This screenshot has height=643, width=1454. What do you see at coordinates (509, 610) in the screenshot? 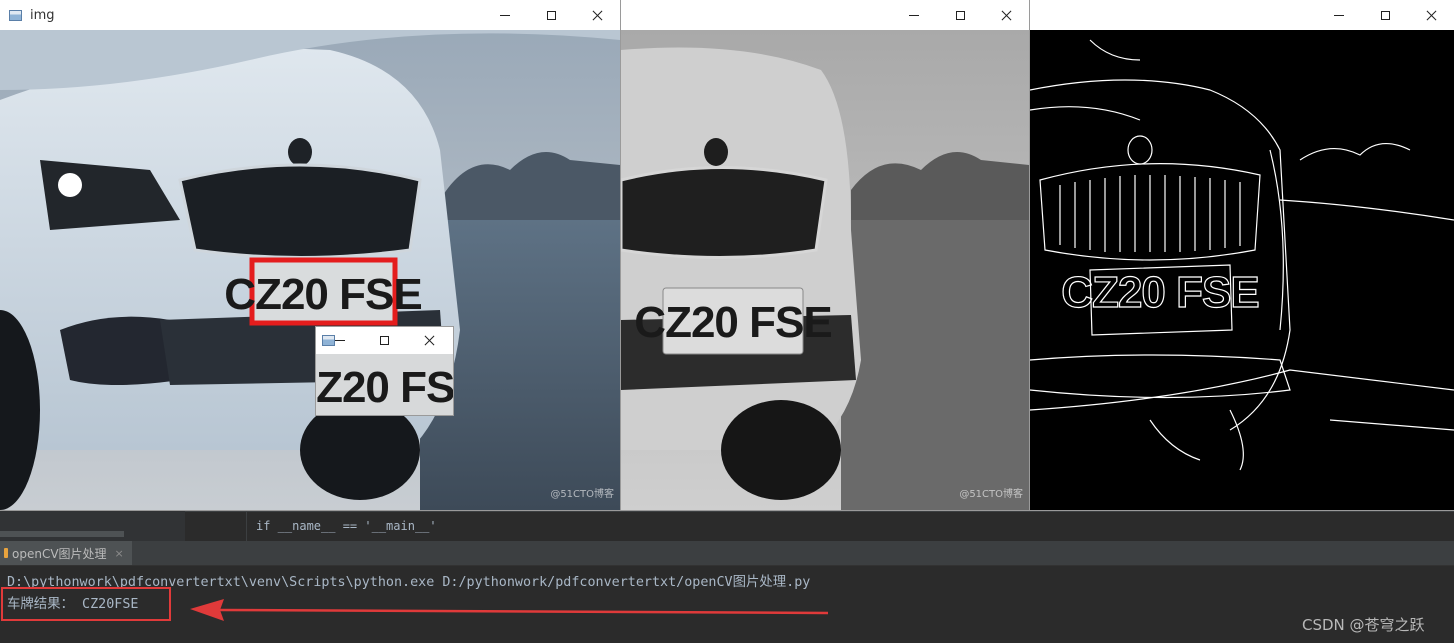
I see `arrow-icon` at bounding box center [509, 610].